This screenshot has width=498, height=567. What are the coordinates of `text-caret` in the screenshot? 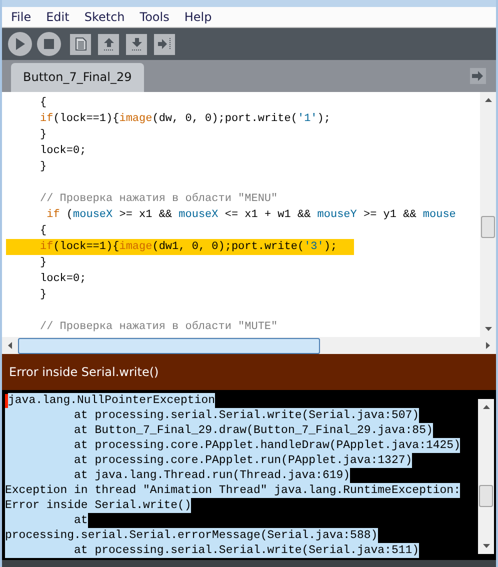 It's located at (6, 401).